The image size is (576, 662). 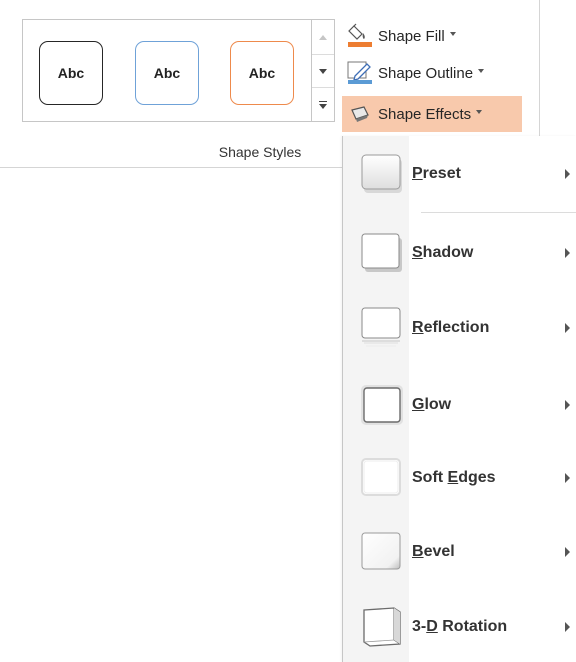 What do you see at coordinates (459, 552) in the screenshot?
I see `menu-item-bevel: Bevel` at bounding box center [459, 552].